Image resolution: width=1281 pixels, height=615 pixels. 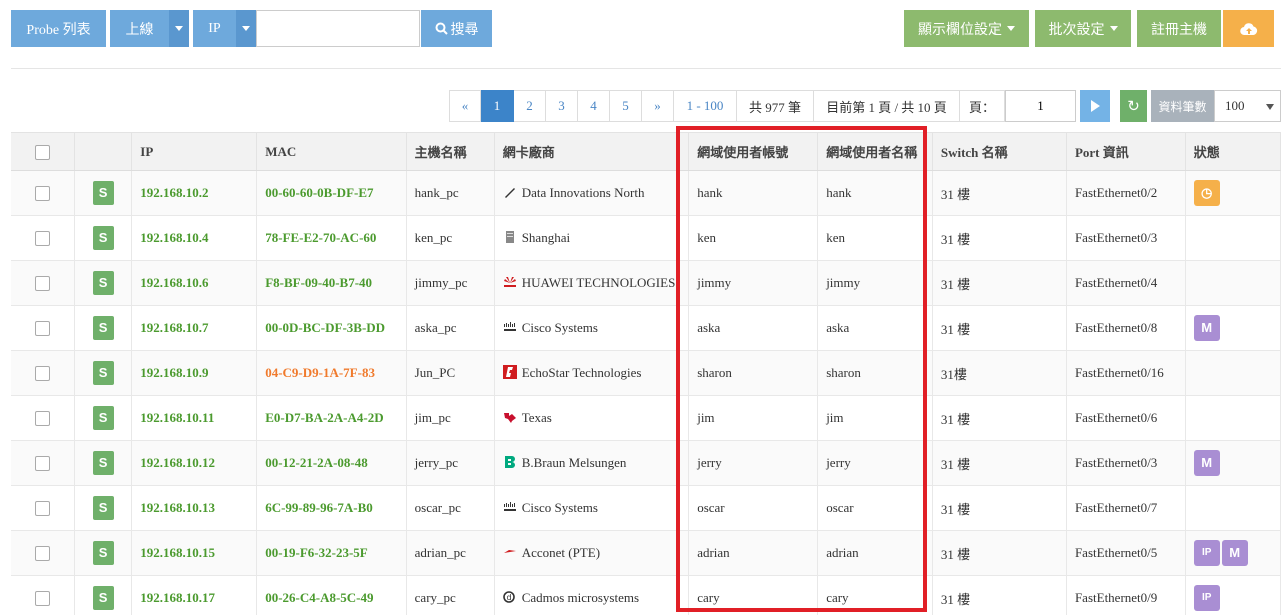 What do you see at coordinates (999, 151) in the screenshot?
I see `header-switch: Switch 名稱` at bounding box center [999, 151].